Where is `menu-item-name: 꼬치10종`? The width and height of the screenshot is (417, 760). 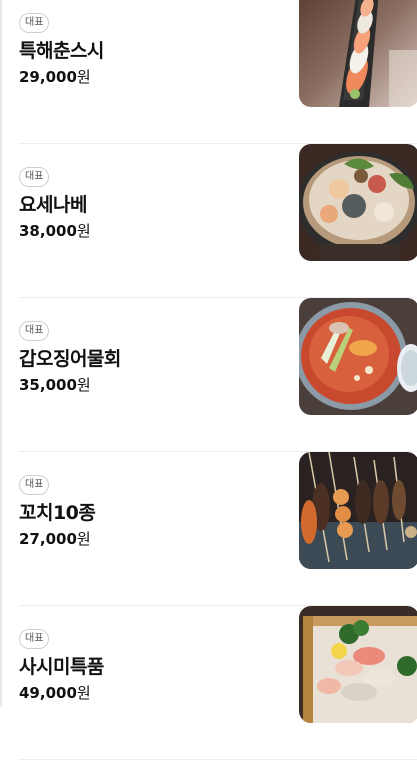
menu-item-name: 꼬치10종 is located at coordinates (57, 513).